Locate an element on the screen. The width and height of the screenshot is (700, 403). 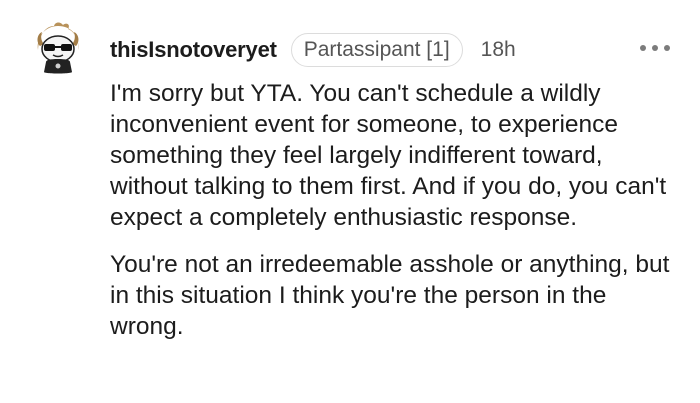
user-flair-badge: Partassipant [1] is located at coordinates (376, 50).